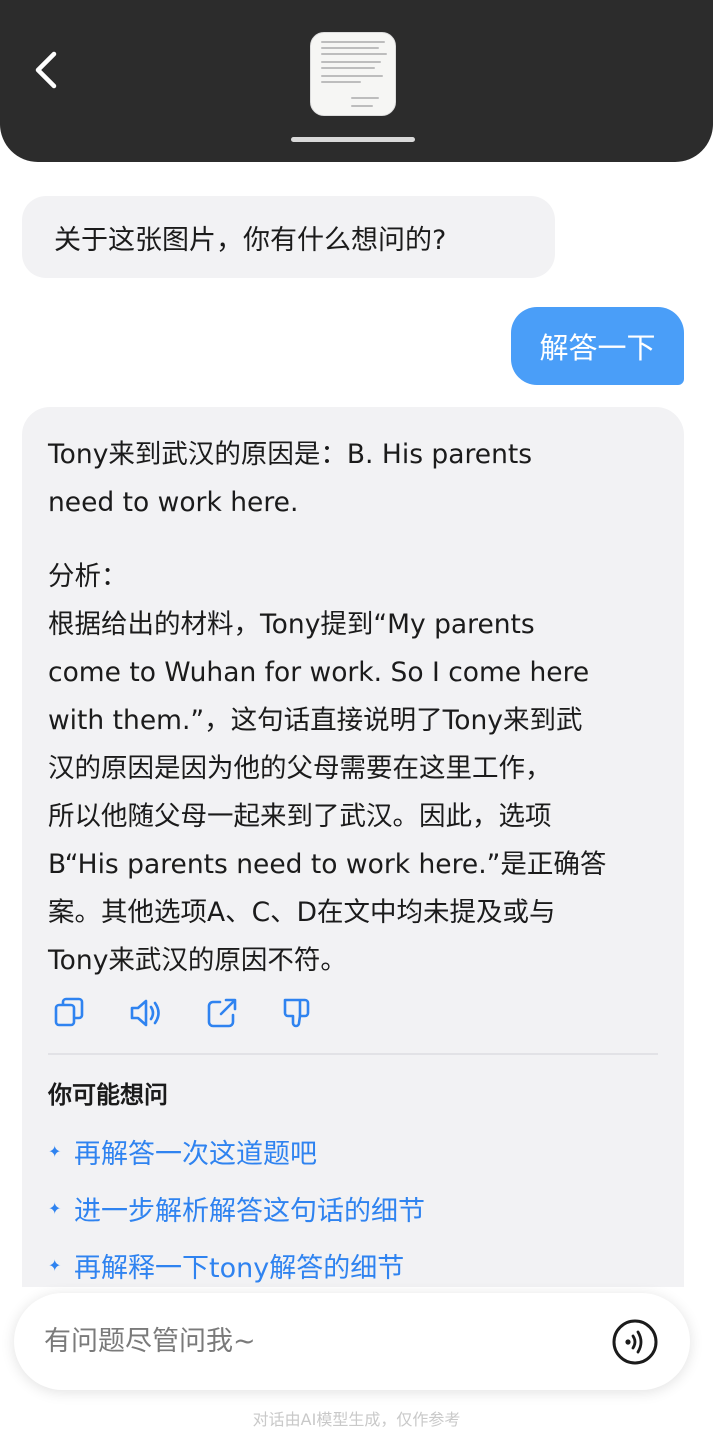 The image size is (713, 1454). What do you see at coordinates (324, 1341) in the screenshot?
I see `chat-input` at bounding box center [324, 1341].